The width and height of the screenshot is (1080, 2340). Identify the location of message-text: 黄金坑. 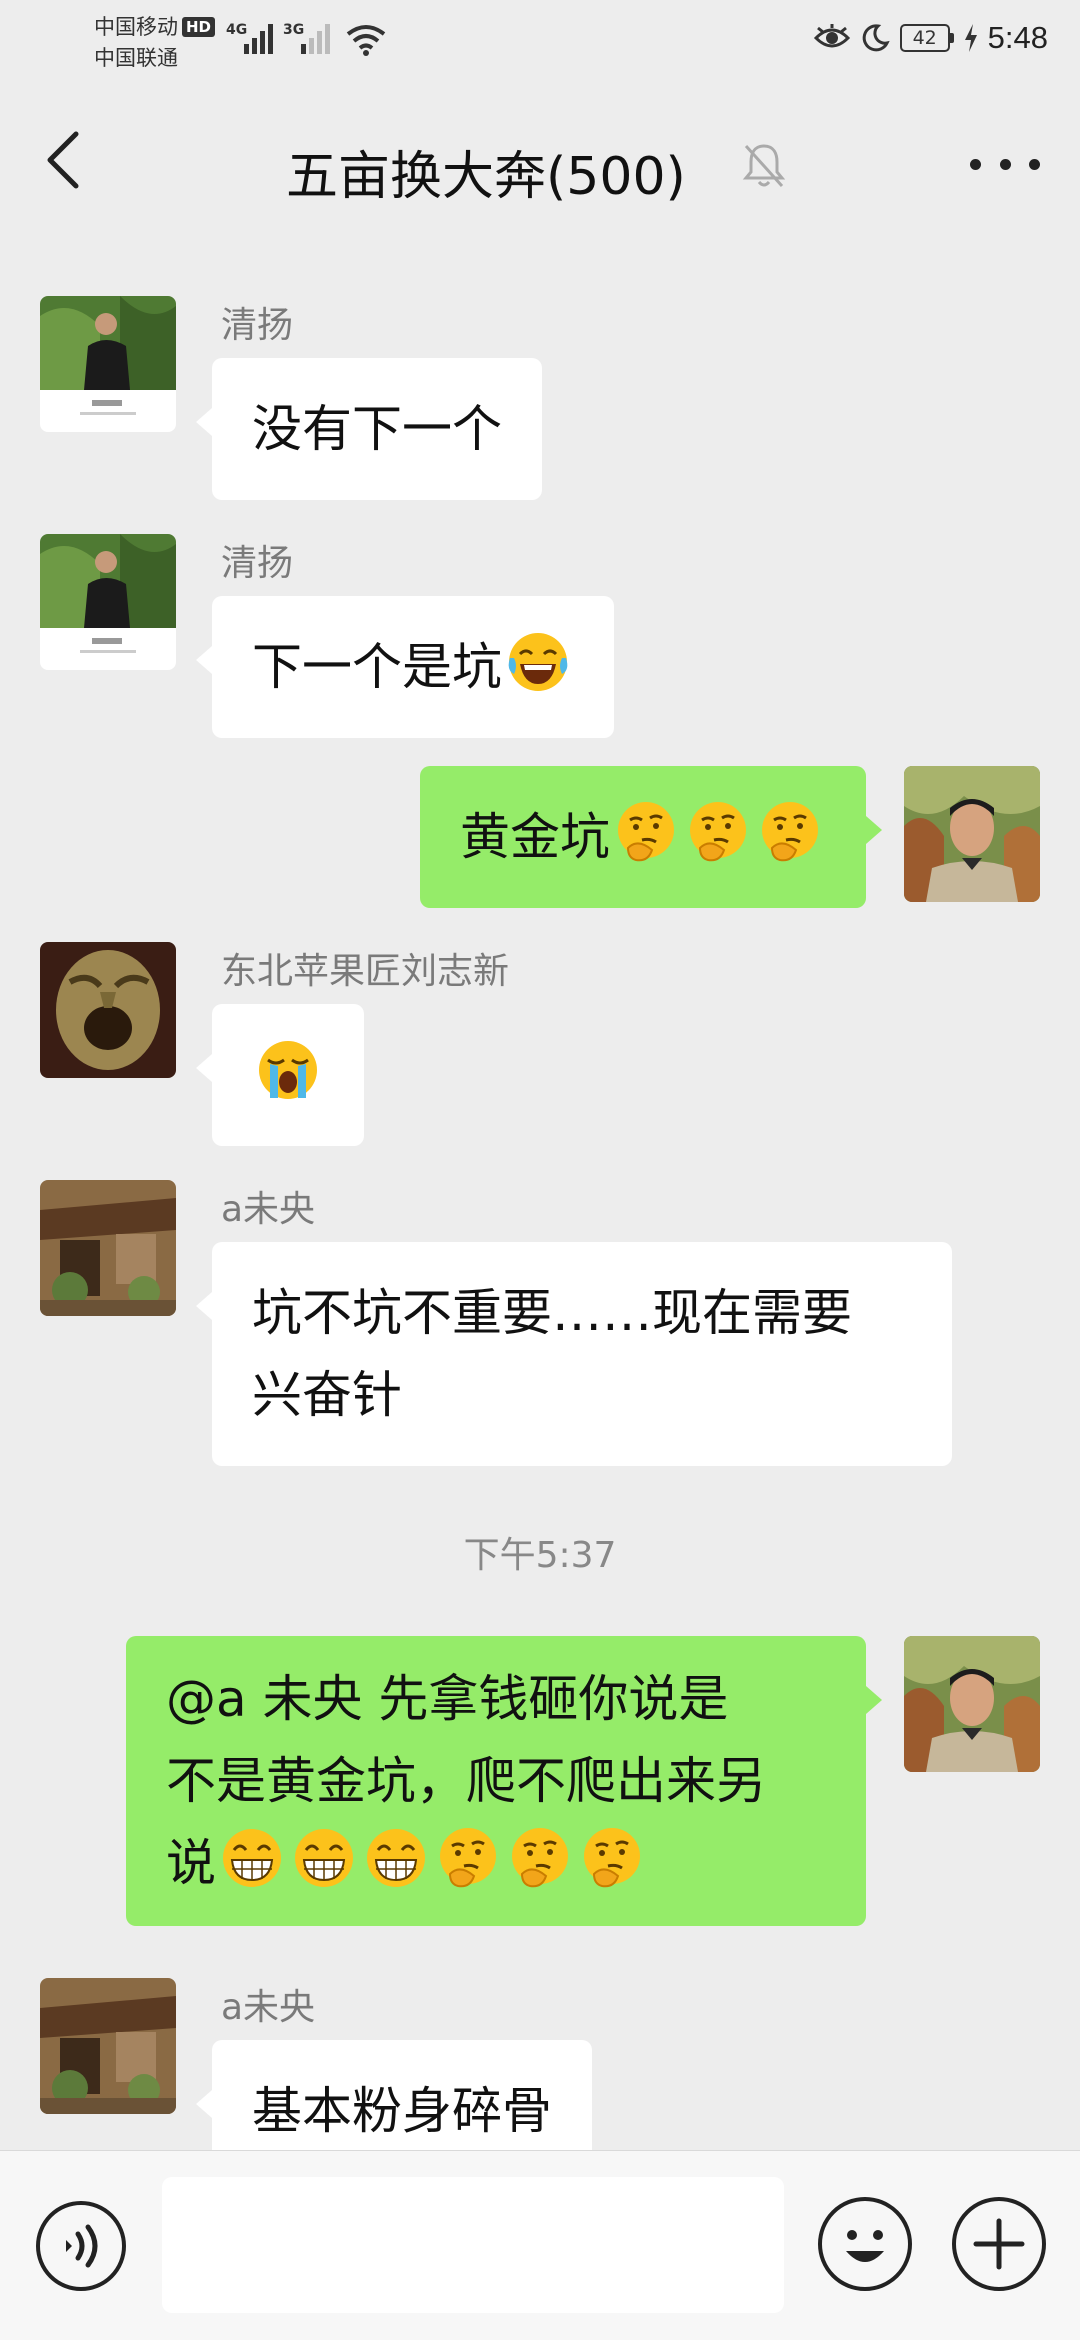
(535, 837).